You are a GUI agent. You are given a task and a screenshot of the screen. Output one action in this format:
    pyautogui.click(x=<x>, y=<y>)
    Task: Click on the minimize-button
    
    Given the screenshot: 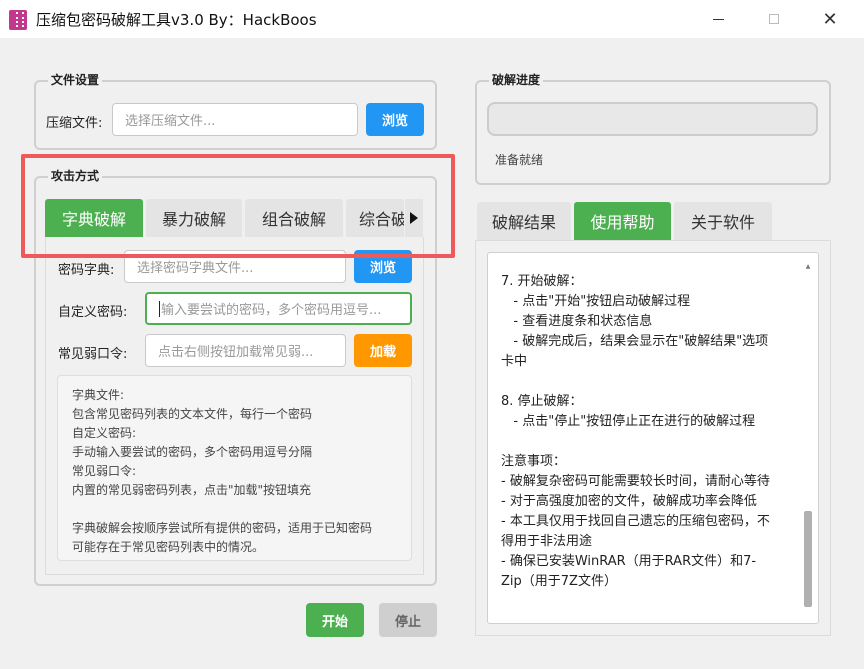 What is the action you would take?
    pyautogui.click(x=718, y=19)
    